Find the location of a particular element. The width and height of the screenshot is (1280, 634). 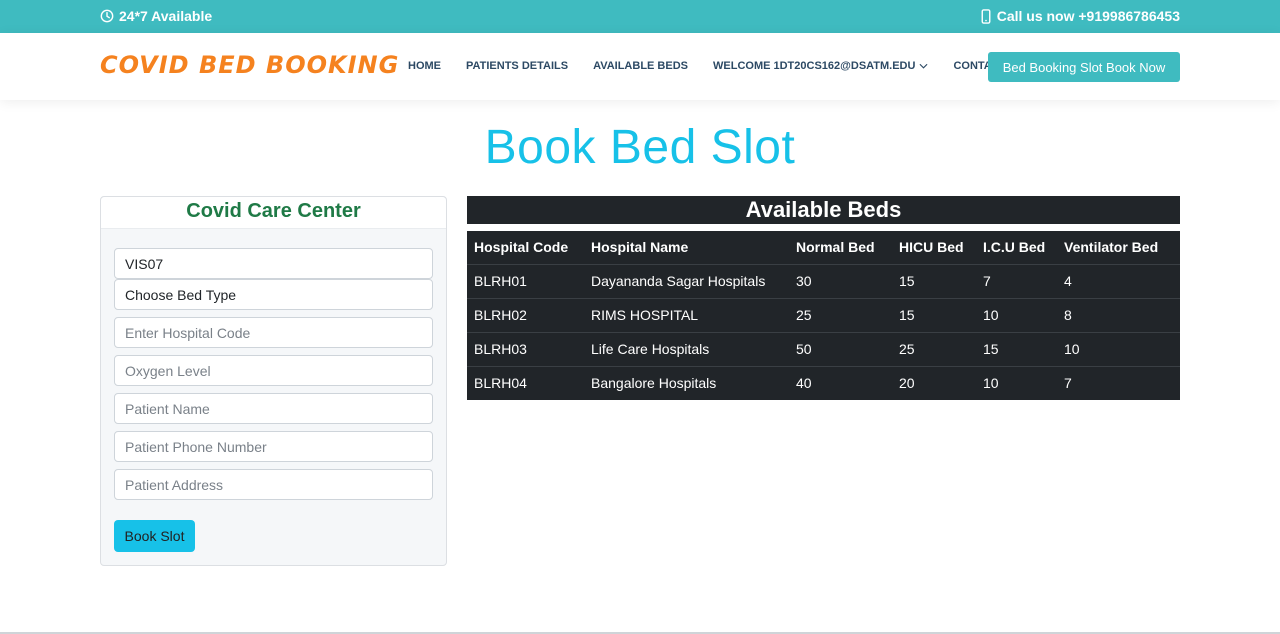

book-now-button: Bed Booking Slot Book Now is located at coordinates (1084, 67).